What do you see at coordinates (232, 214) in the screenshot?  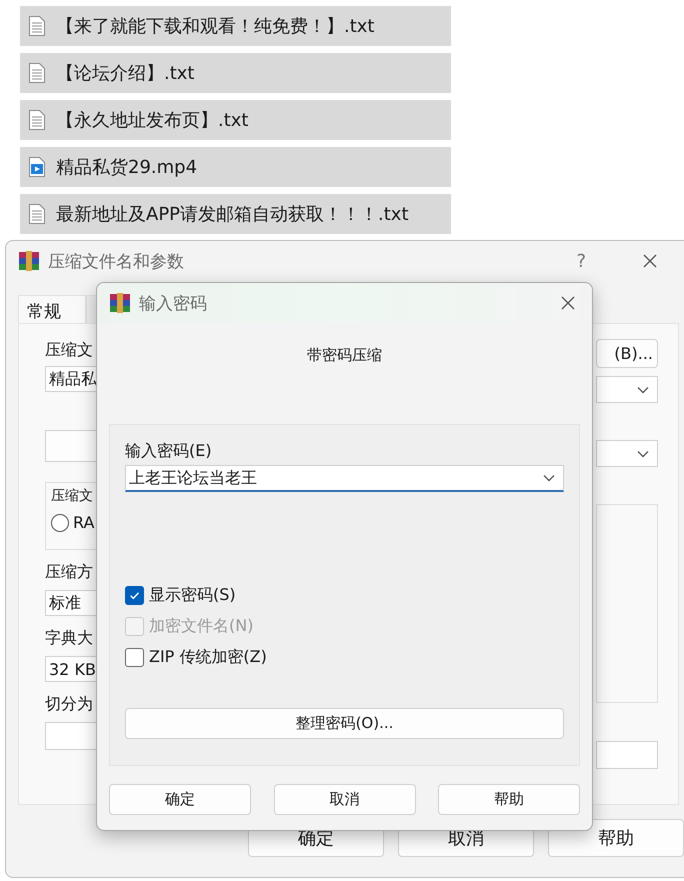 I see `file-name: 最新地址及APP请发邮箱自动获取！！！.txt` at bounding box center [232, 214].